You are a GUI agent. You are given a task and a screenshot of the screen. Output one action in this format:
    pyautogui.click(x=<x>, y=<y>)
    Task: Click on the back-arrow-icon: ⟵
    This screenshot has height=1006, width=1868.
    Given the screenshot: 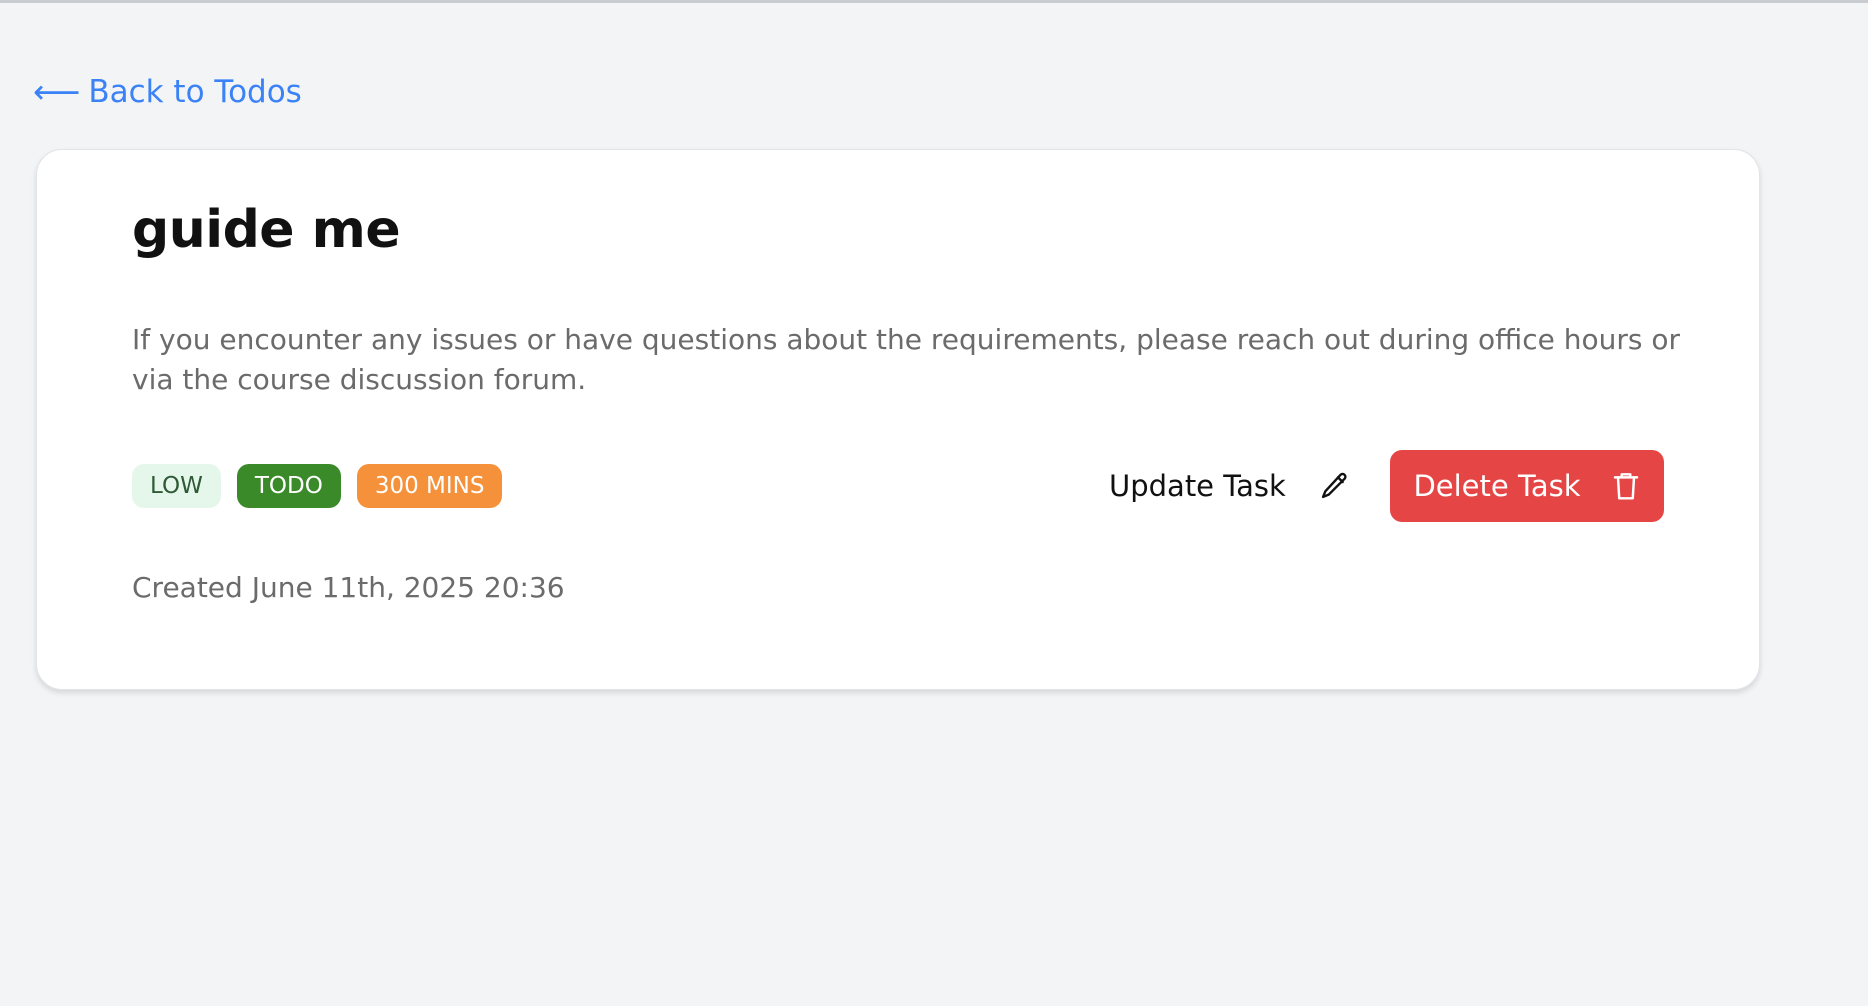 What is the action you would take?
    pyautogui.click(x=57, y=91)
    